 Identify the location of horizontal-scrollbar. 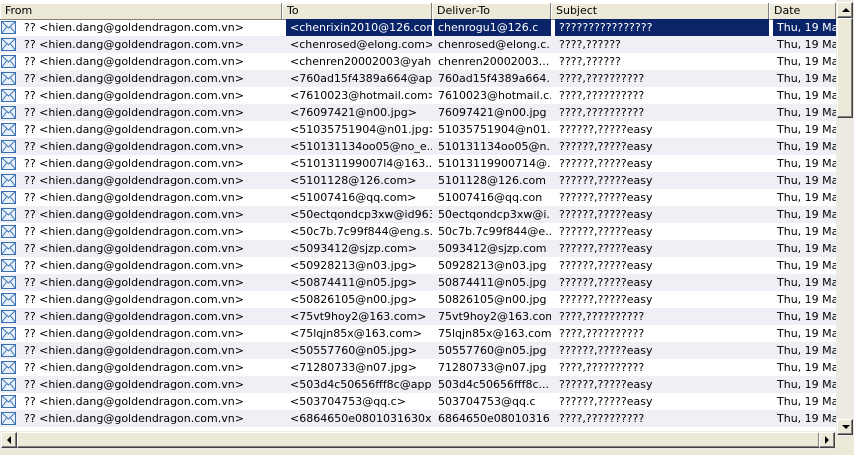
(418, 440).